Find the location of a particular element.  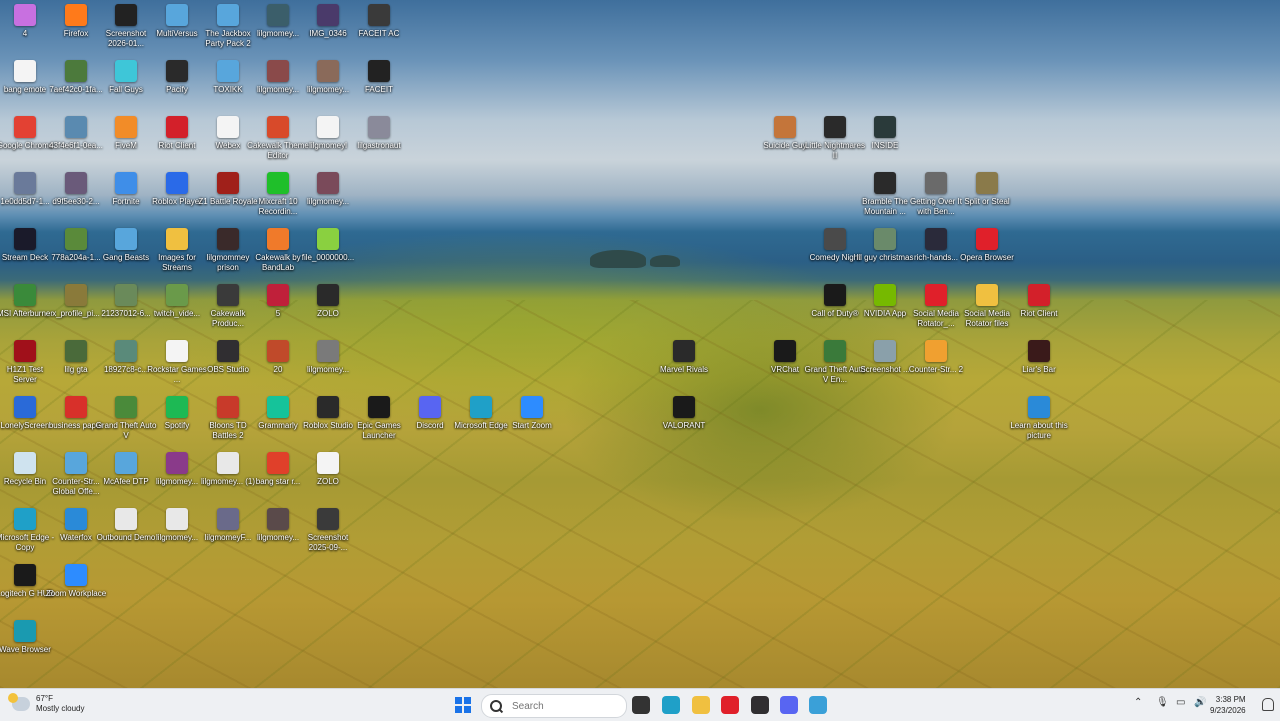

desktop-icon: OBS Studio is located at coordinates (228, 363).